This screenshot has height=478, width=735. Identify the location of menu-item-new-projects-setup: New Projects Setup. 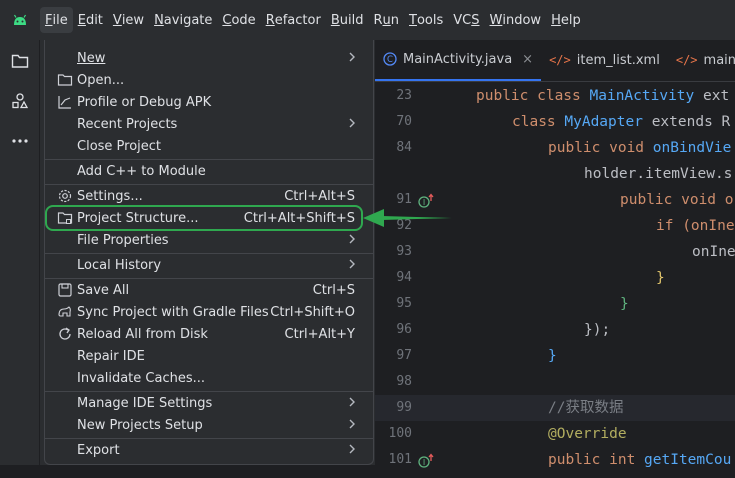
(210, 425).